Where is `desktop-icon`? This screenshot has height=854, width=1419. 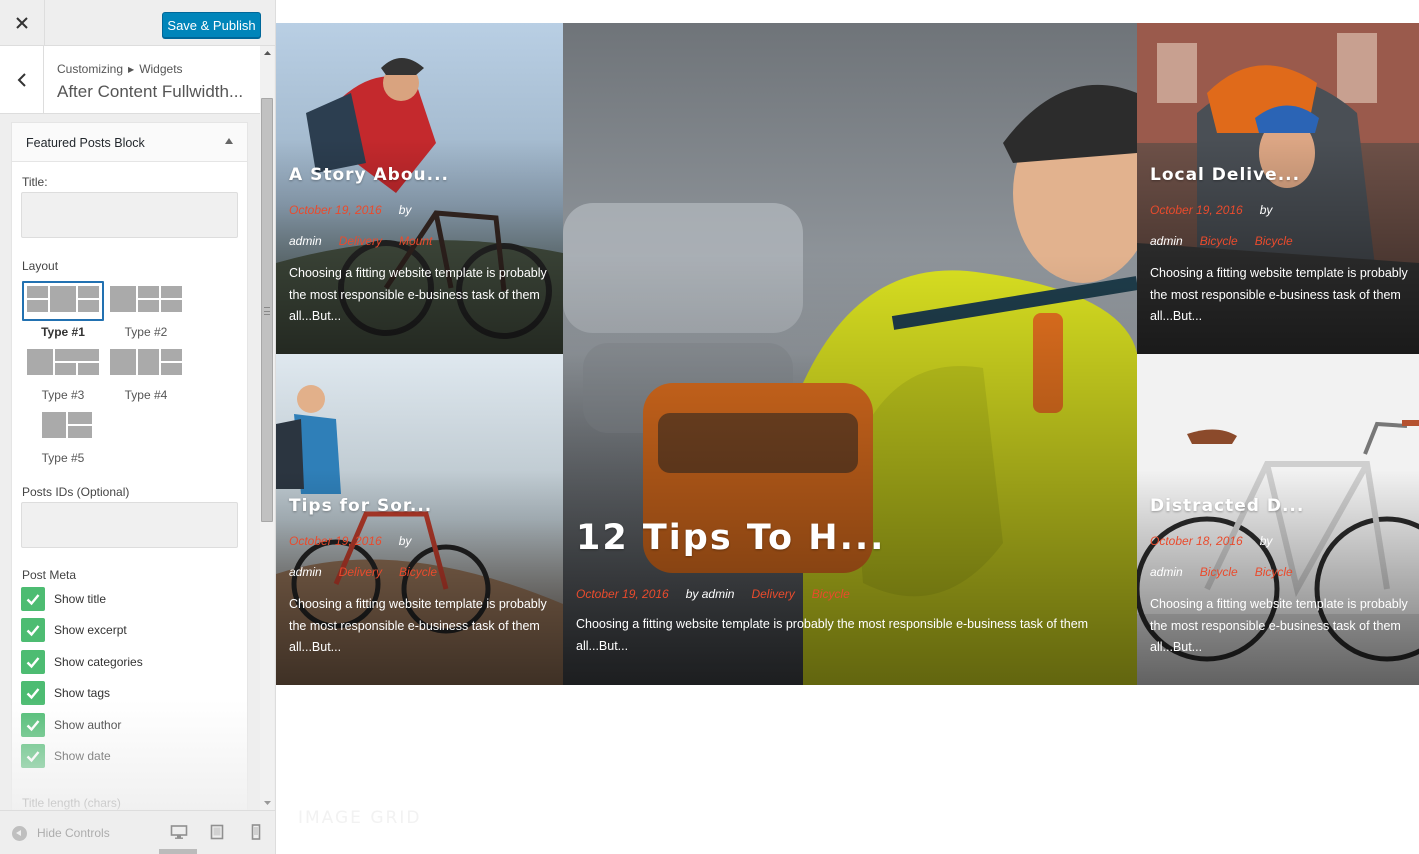
desktop-icon is located at coordinates (179, 832).